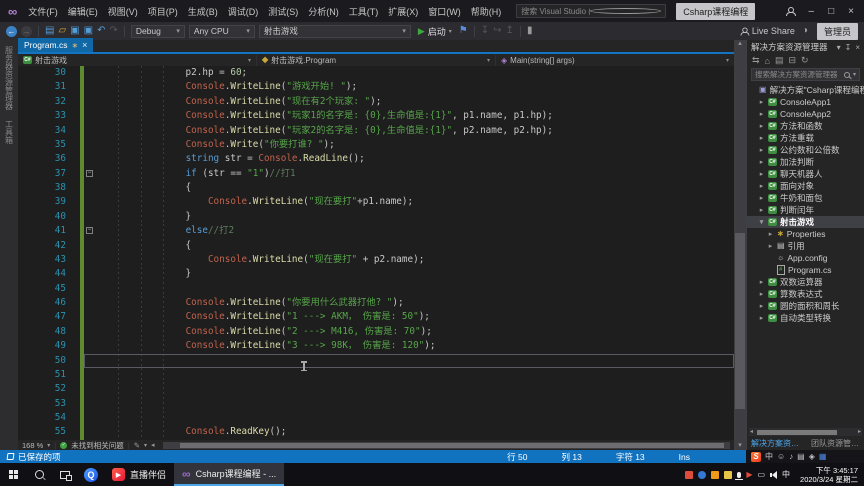  What do you see at coordinates (409, 87) in the screenshot?
I see `code-line-content: Console.WriteLine("游戏开始! ");` at bounding box center [409, 87].